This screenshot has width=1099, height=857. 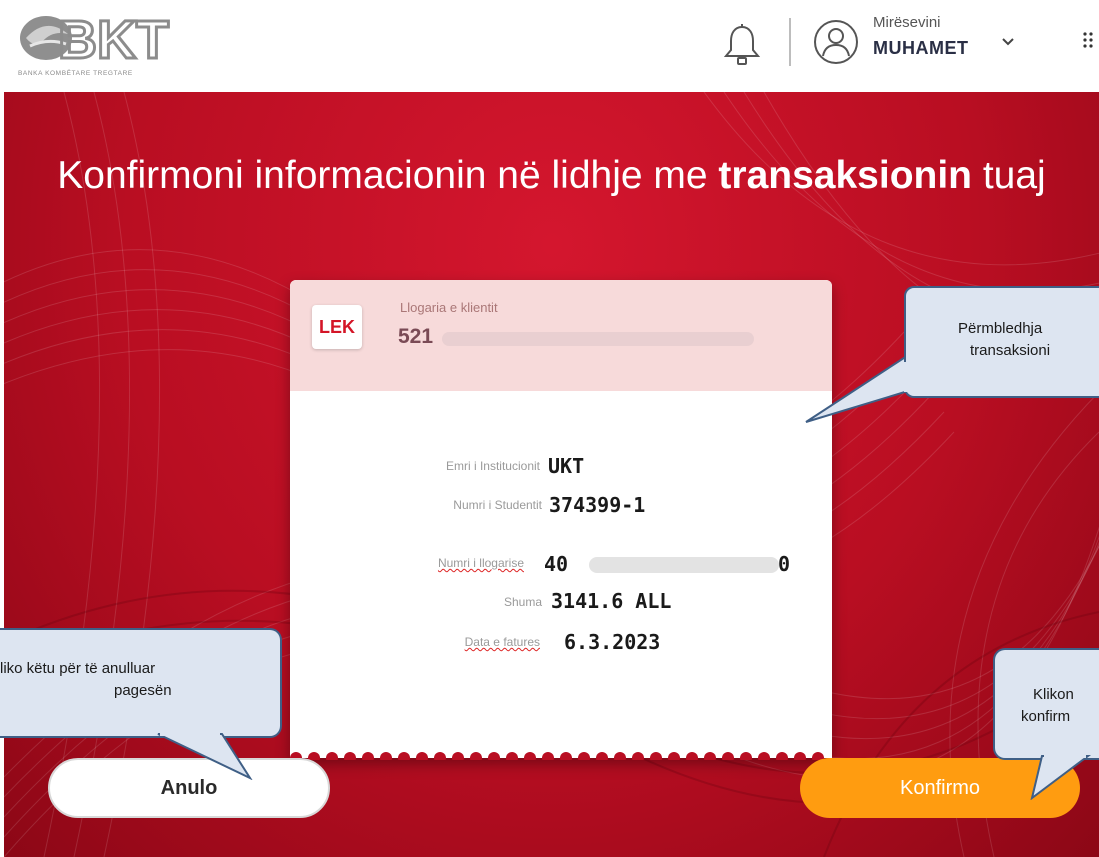 What do you see at coordinates (907, 22) in the screenshot?
I see `greeting-text: Mirësevini` at bounding box center [907, 22].